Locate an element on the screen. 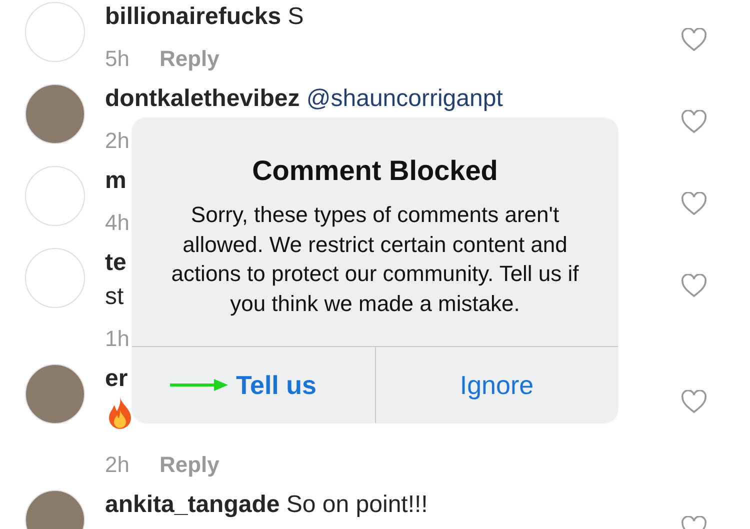 The height and width of the screenshot is (529, 750). alert-button: Tell us is located at coordinates (253, 385).